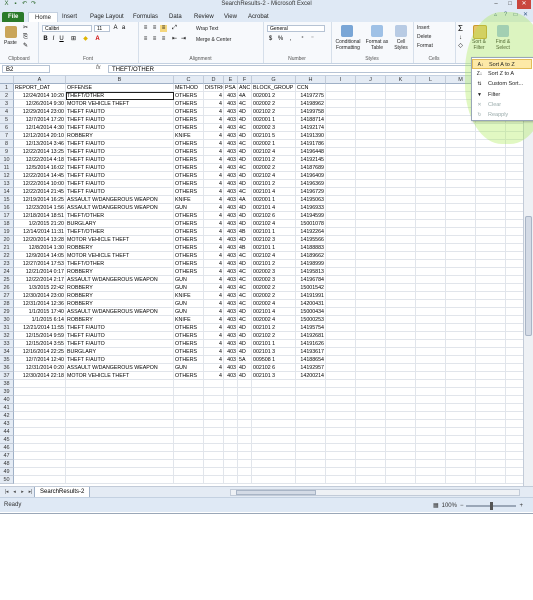 This screenshot has height=600, width=533. Describe the element at coordinates (274, 352) in the screenshot. I see `data-cell: 002101 3` at that location.